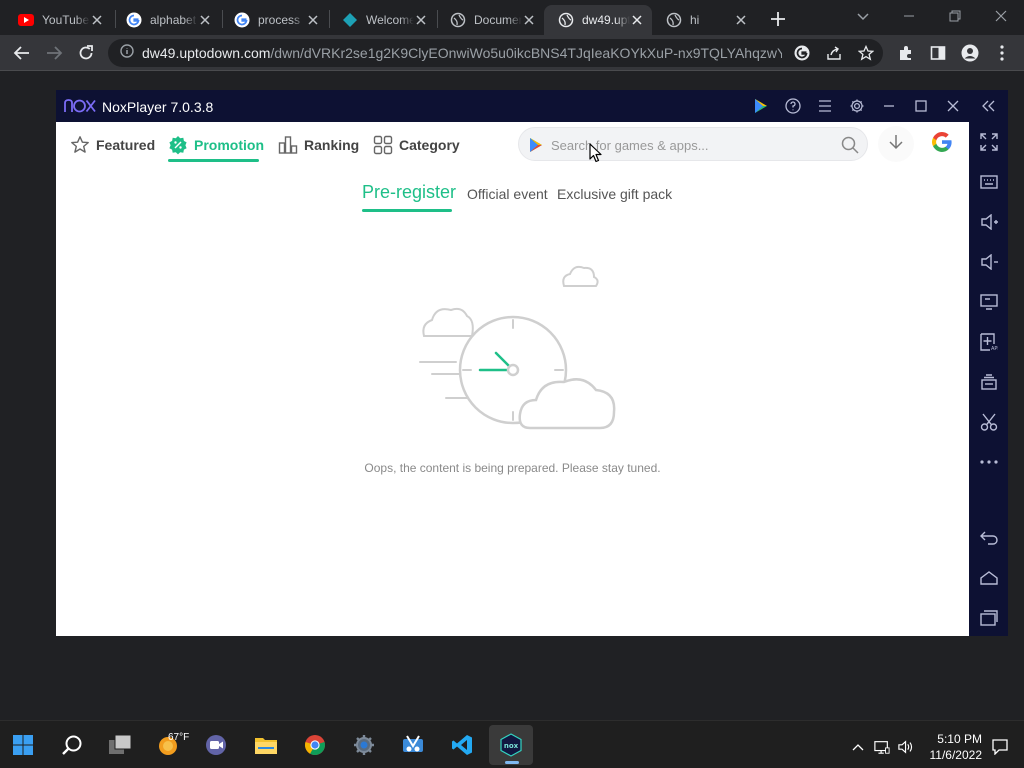  Describe the element at coordinates (858, 747) in the screenshot. I see `chevron-up-icon` at that location.